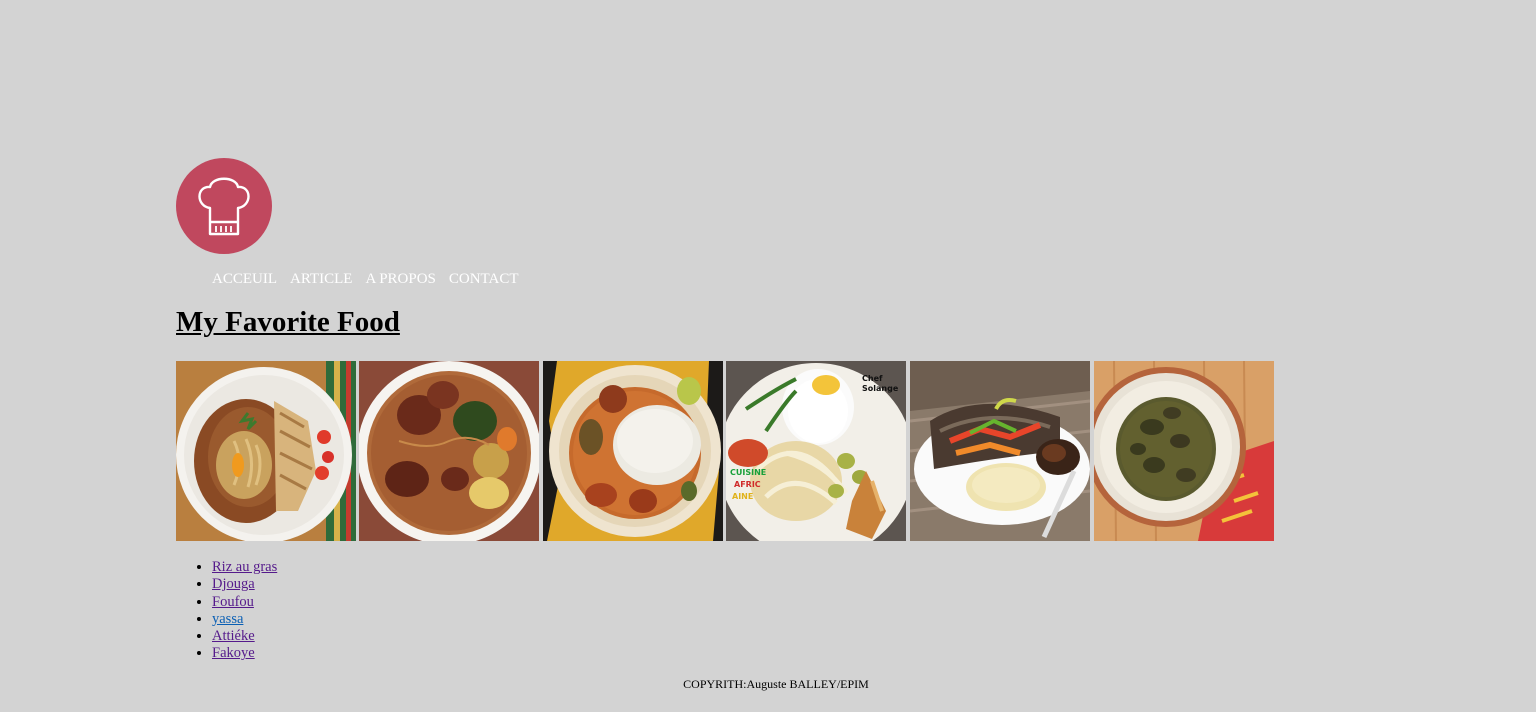 The height and width of the screenshot is (712, 1536). What do you see at coordinates (449, 451) in the screenshot?
I see `food-image-djouga` at bounding box center [449, 451].